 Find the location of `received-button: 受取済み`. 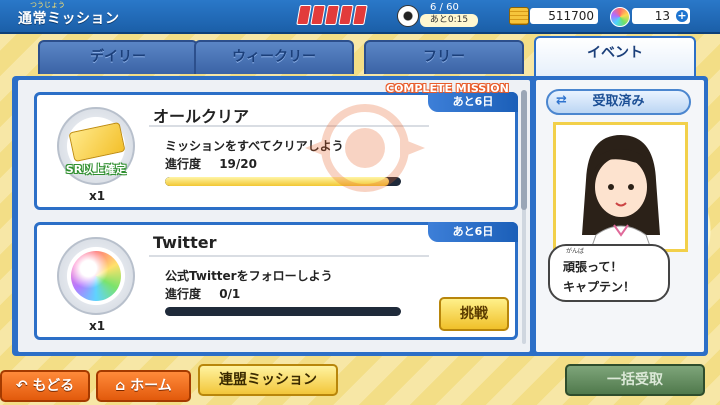

received-button: 受取済み is located at coordinates (618, 102).